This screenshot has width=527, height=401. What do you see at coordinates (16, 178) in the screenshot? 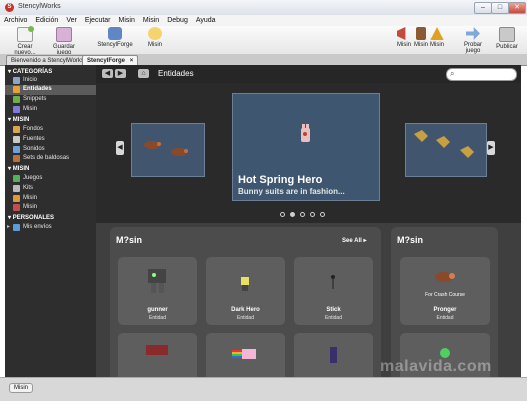
I see `game-icon` at bounding box center [16, 178].